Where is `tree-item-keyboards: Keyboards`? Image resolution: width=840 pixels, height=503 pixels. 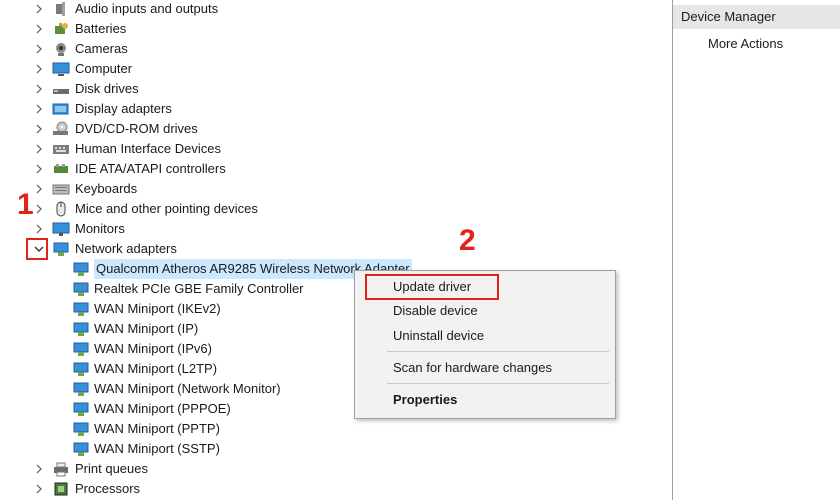
tree-item-keyboards: Keyboards is located at coordinates (85, 189).